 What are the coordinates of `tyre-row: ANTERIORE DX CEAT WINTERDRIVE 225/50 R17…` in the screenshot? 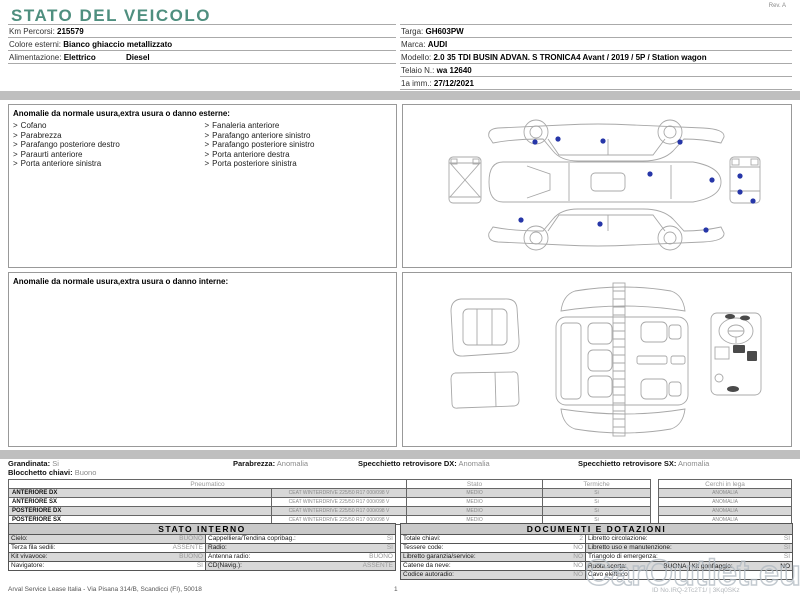 It's located at (330, 493).